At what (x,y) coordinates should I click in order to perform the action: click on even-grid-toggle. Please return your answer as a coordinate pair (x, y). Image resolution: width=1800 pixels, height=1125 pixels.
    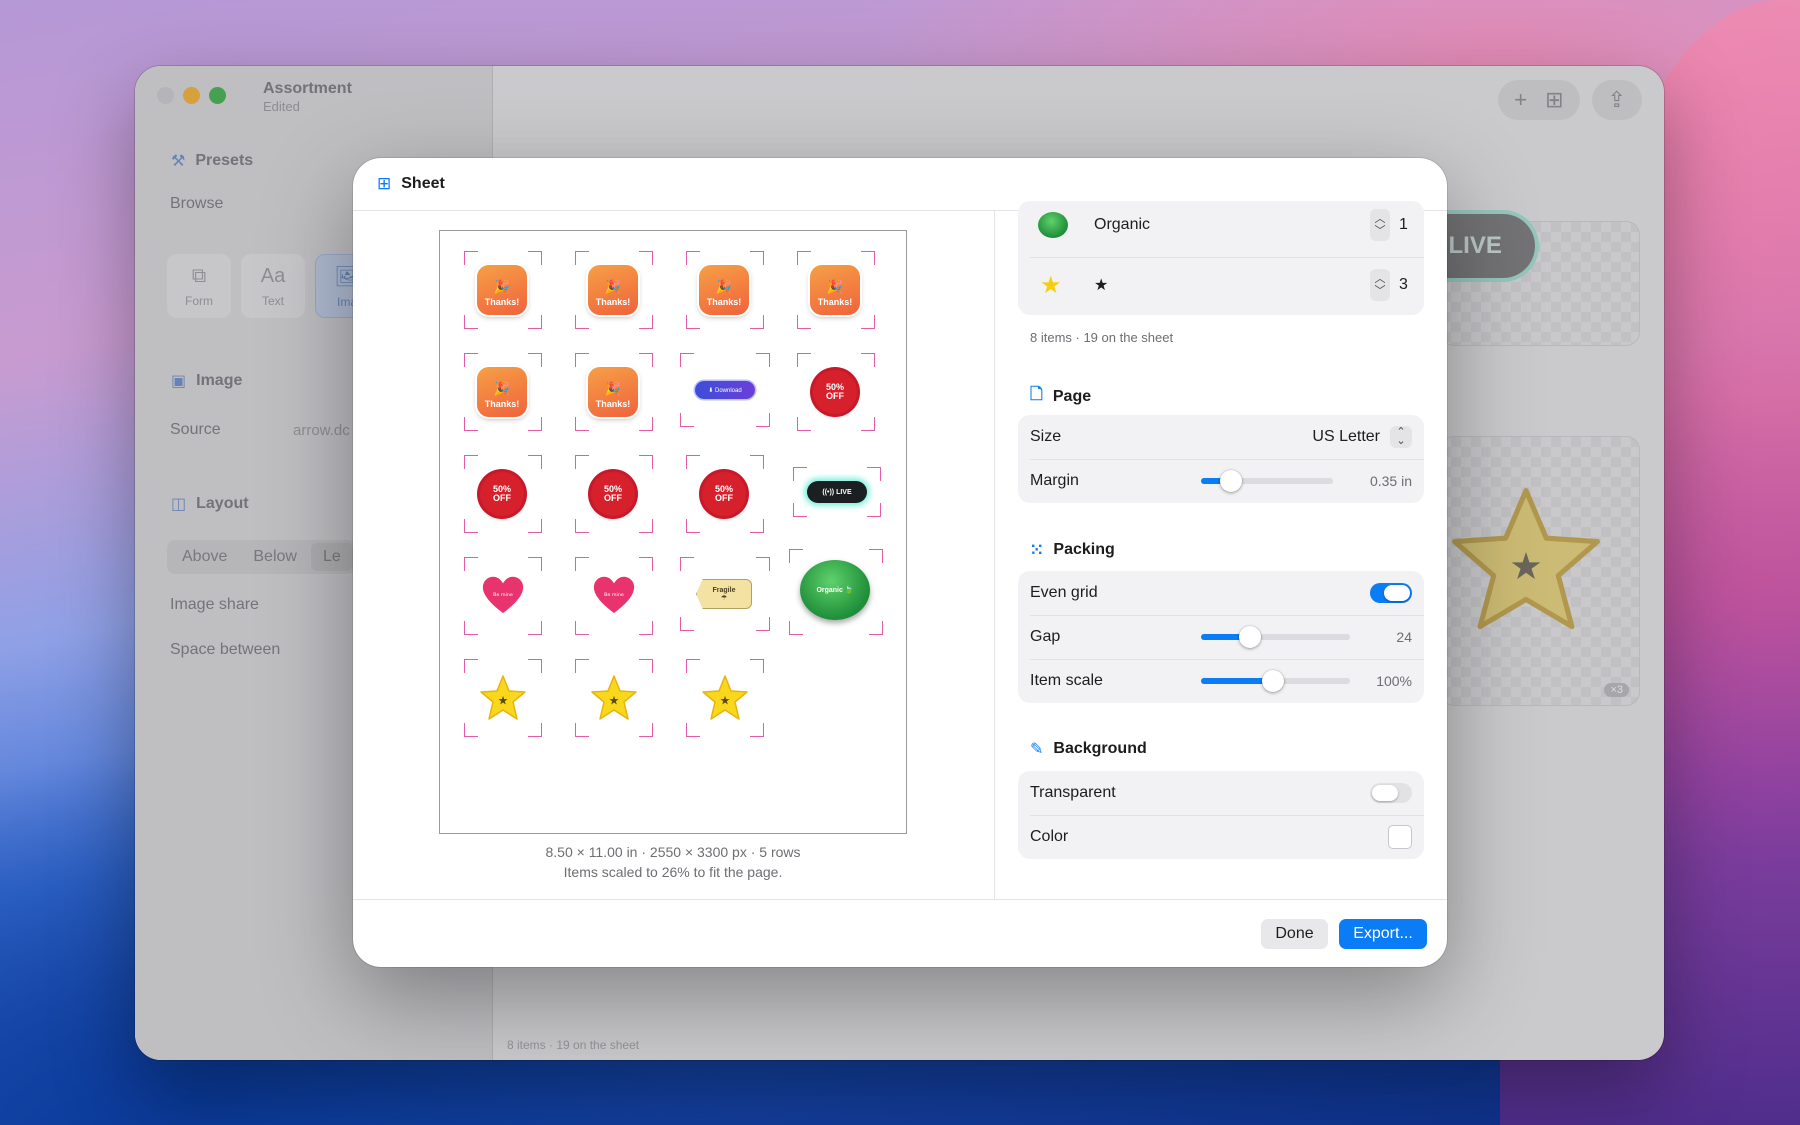
    Looking at the image, I should click on (1391, 593).